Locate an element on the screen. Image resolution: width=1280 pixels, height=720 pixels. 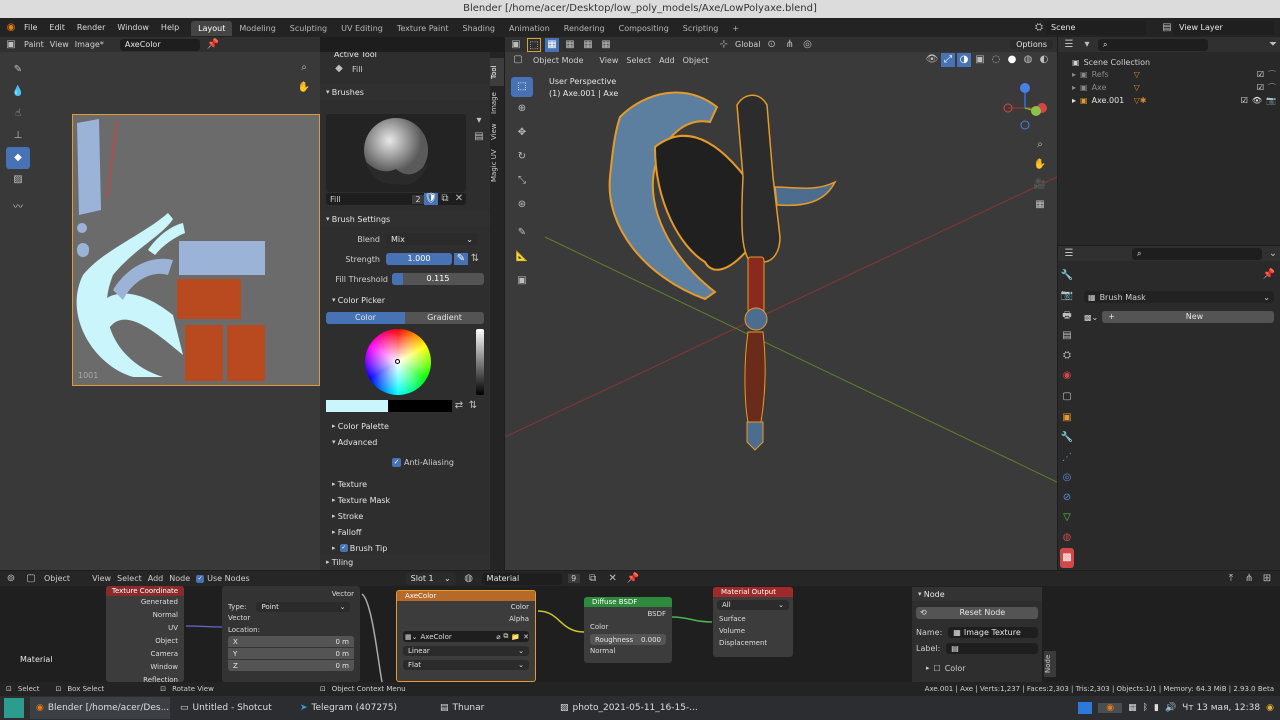
projection-dropdown: Flat ⌄ is located at coordinates (466, 665).